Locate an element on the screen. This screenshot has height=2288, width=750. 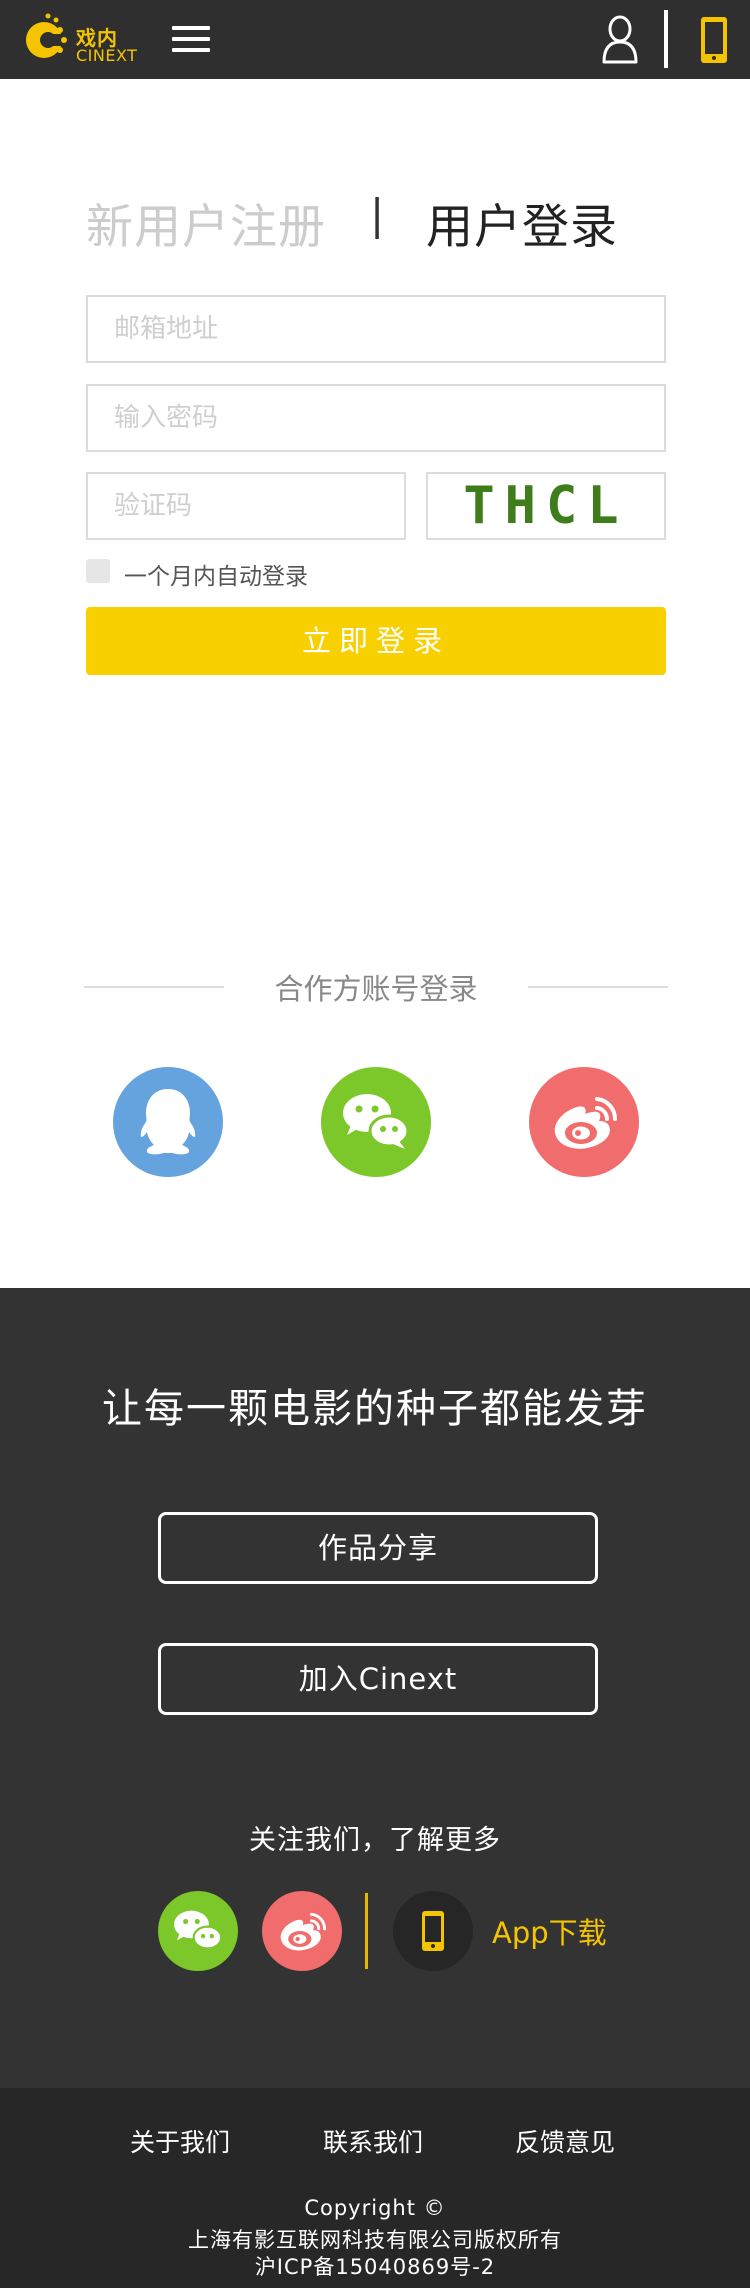
menu-icon is located at coordinates (191, 28).